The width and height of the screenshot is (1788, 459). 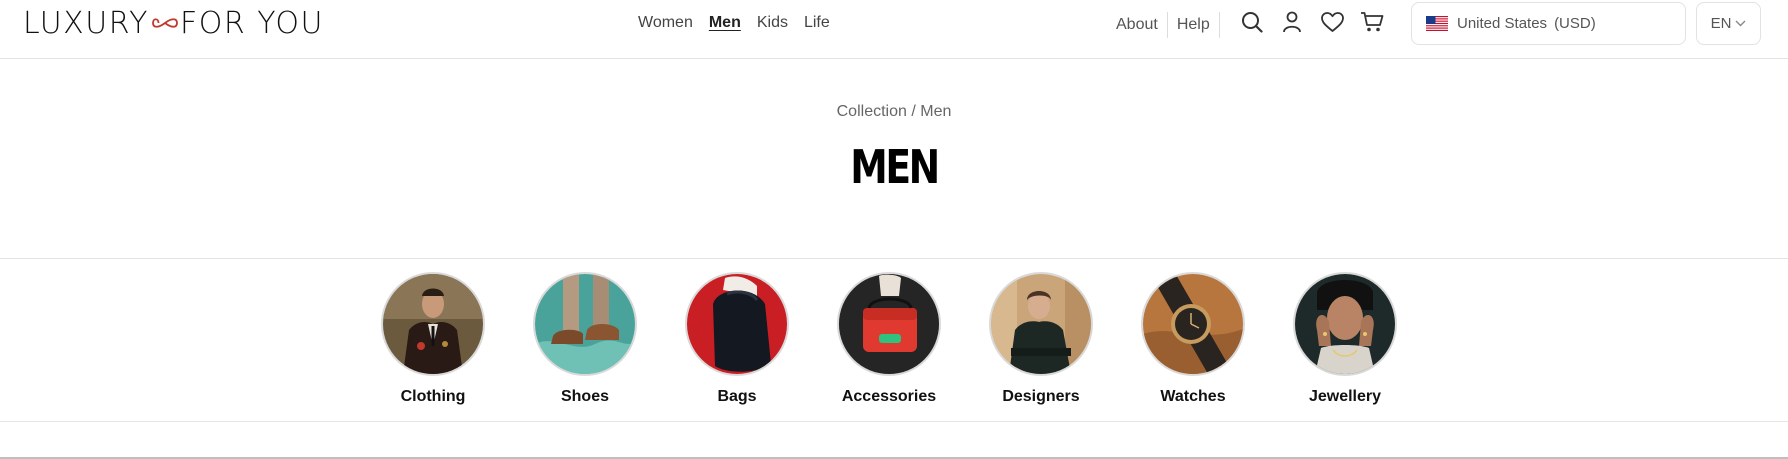 I want to click on user-icon, so click(x=1292, y=22).